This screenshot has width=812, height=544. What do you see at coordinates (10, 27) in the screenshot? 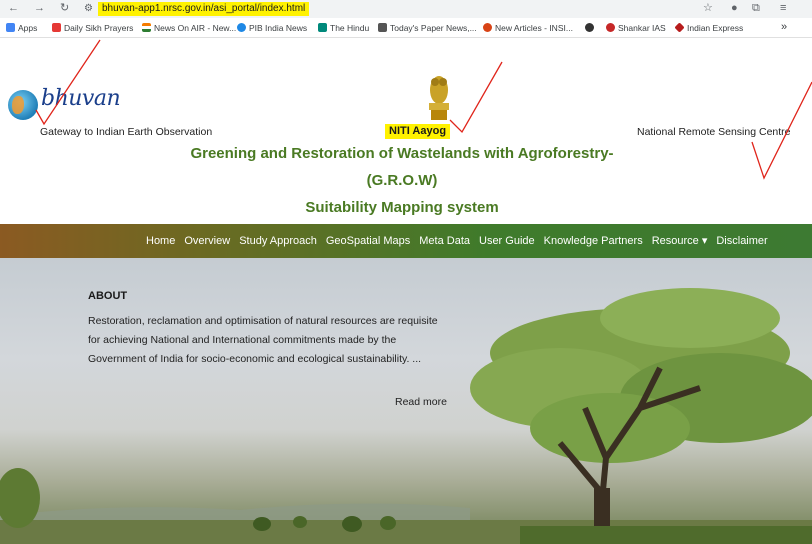
I see `apps-grid-icon` at bounding box center [10, 27].